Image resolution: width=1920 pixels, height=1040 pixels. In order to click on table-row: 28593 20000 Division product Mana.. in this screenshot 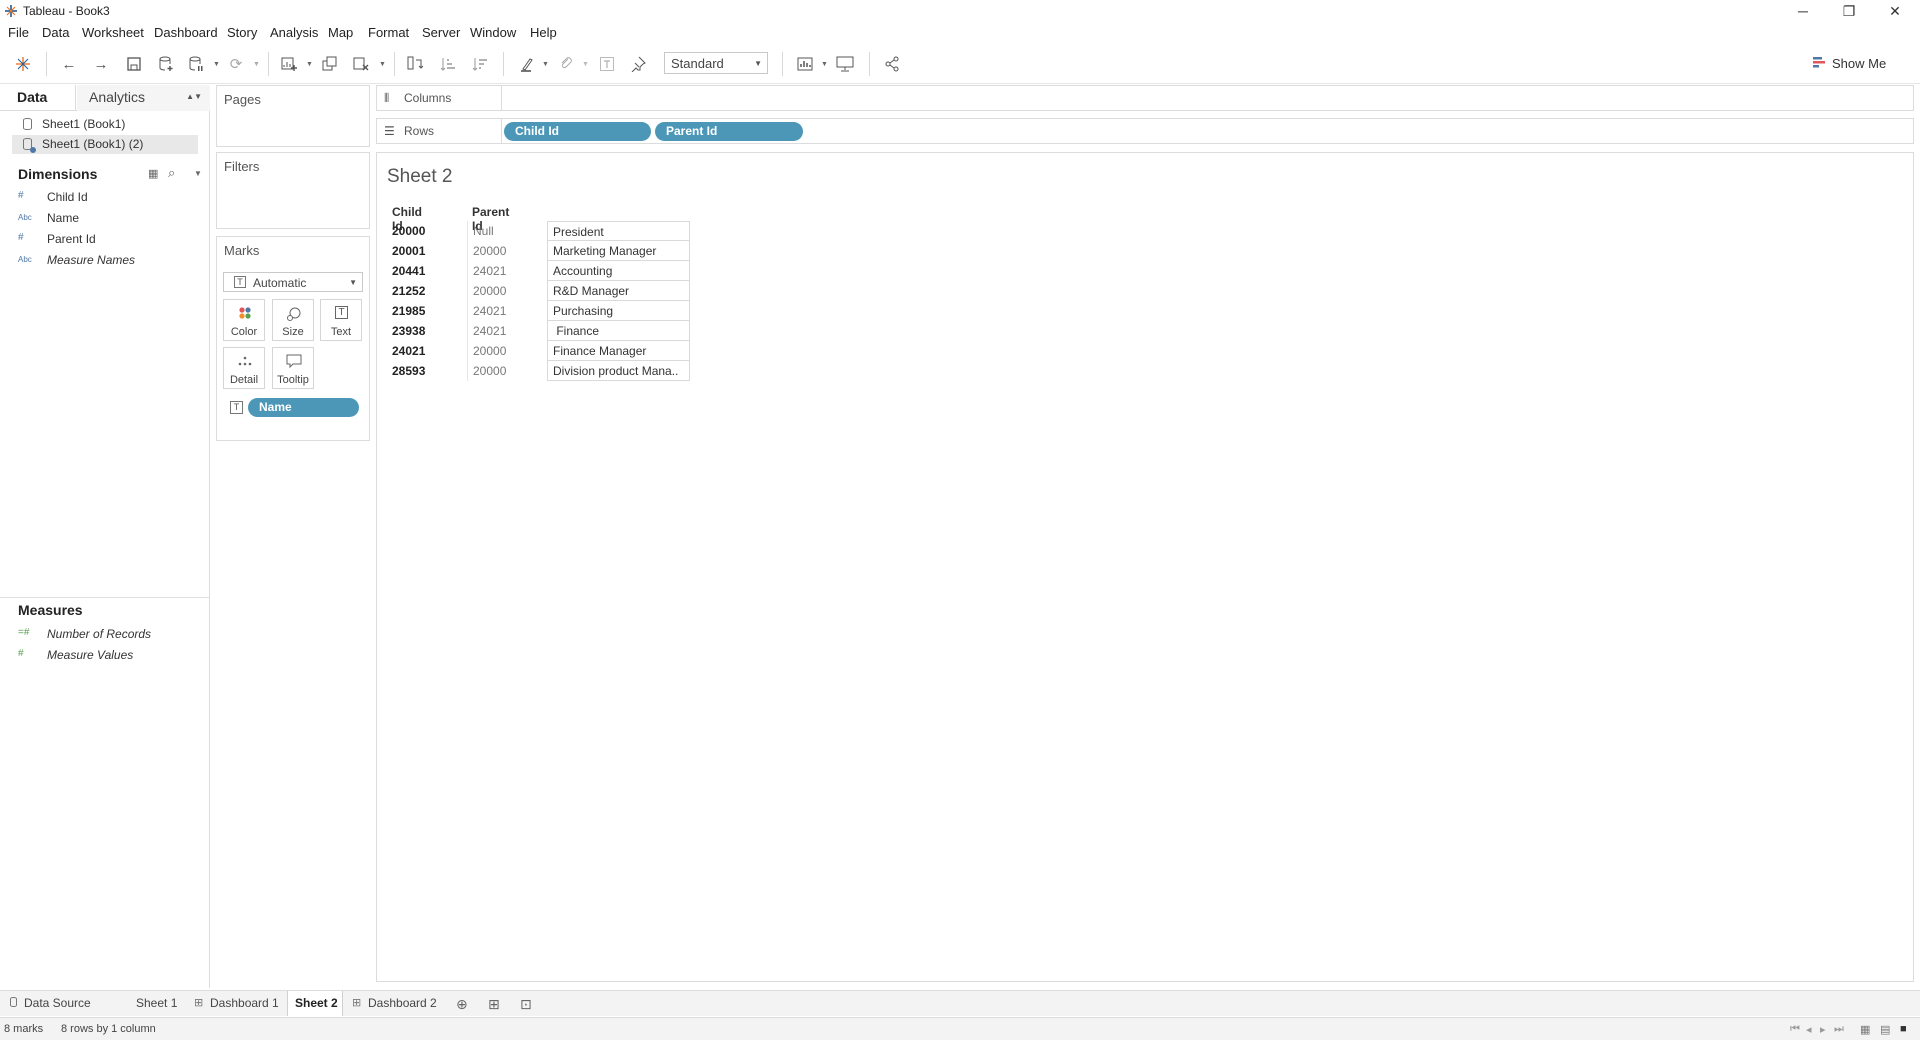, I will do `click(538, 371)`.